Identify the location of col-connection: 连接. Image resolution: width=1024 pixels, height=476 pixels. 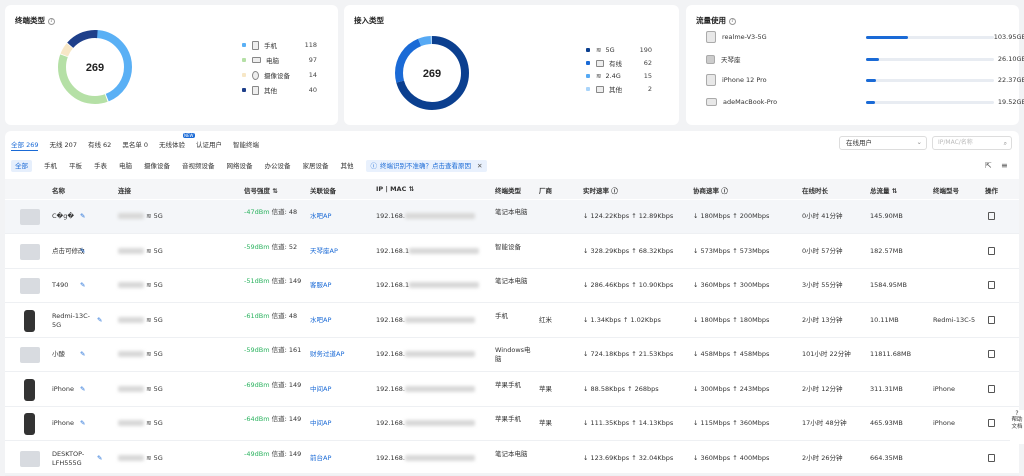
(124, 191).